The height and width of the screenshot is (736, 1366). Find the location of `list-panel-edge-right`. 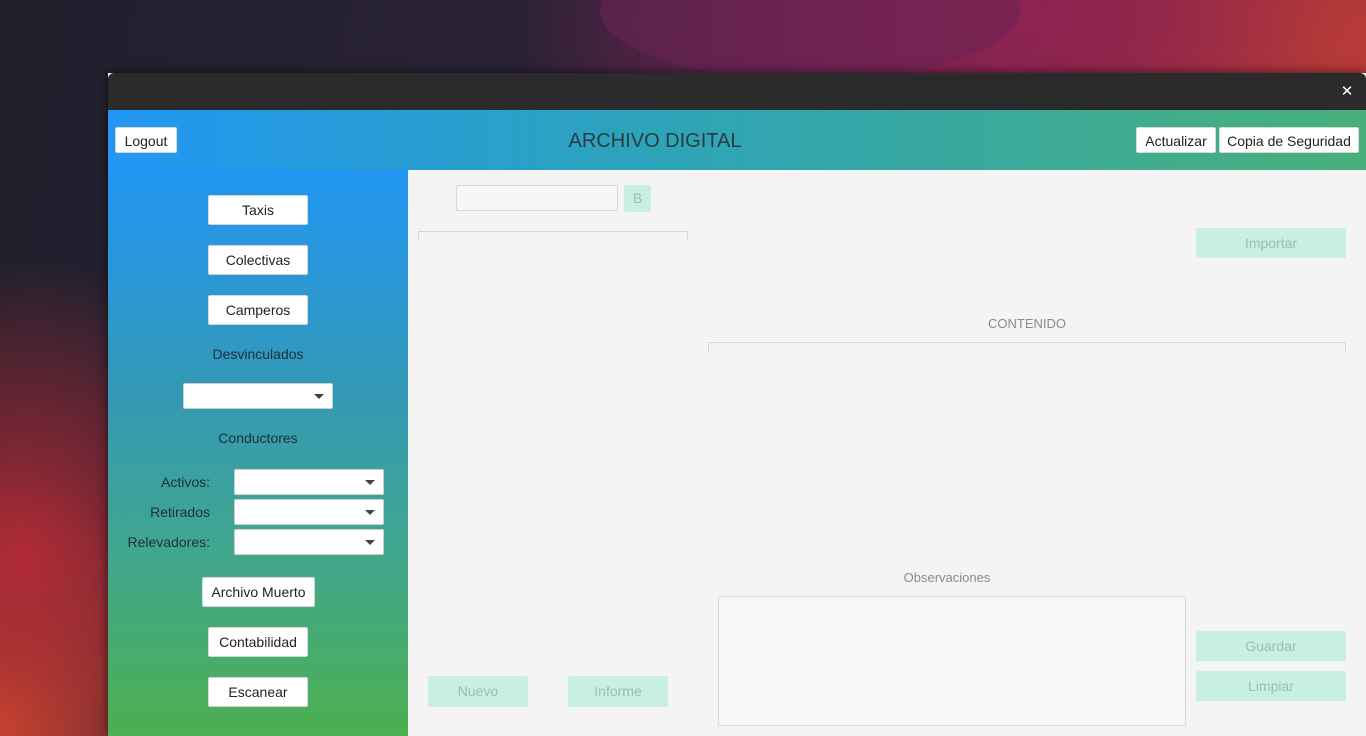

list-panel-edge-right is located at coordinates (687, 236).